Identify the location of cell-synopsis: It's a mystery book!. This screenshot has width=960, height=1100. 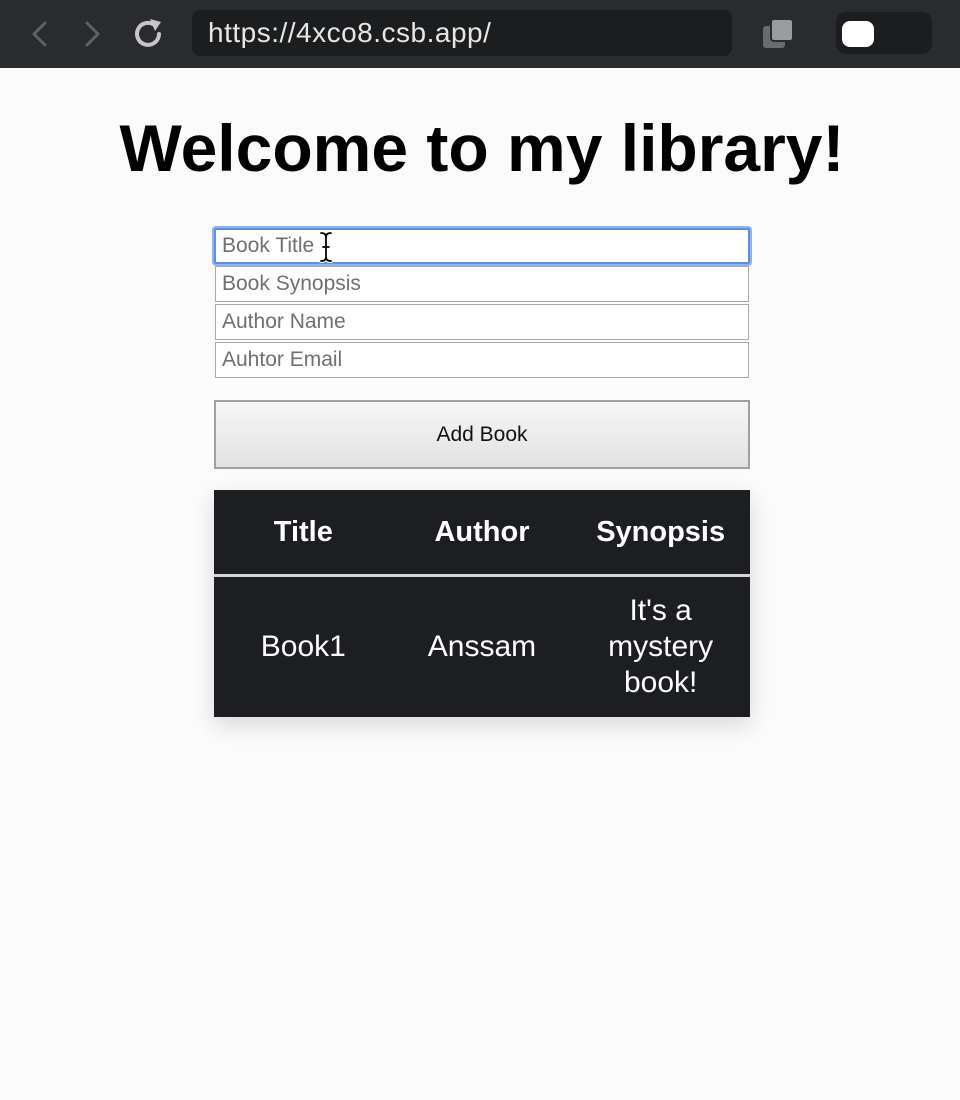
(660, 646).